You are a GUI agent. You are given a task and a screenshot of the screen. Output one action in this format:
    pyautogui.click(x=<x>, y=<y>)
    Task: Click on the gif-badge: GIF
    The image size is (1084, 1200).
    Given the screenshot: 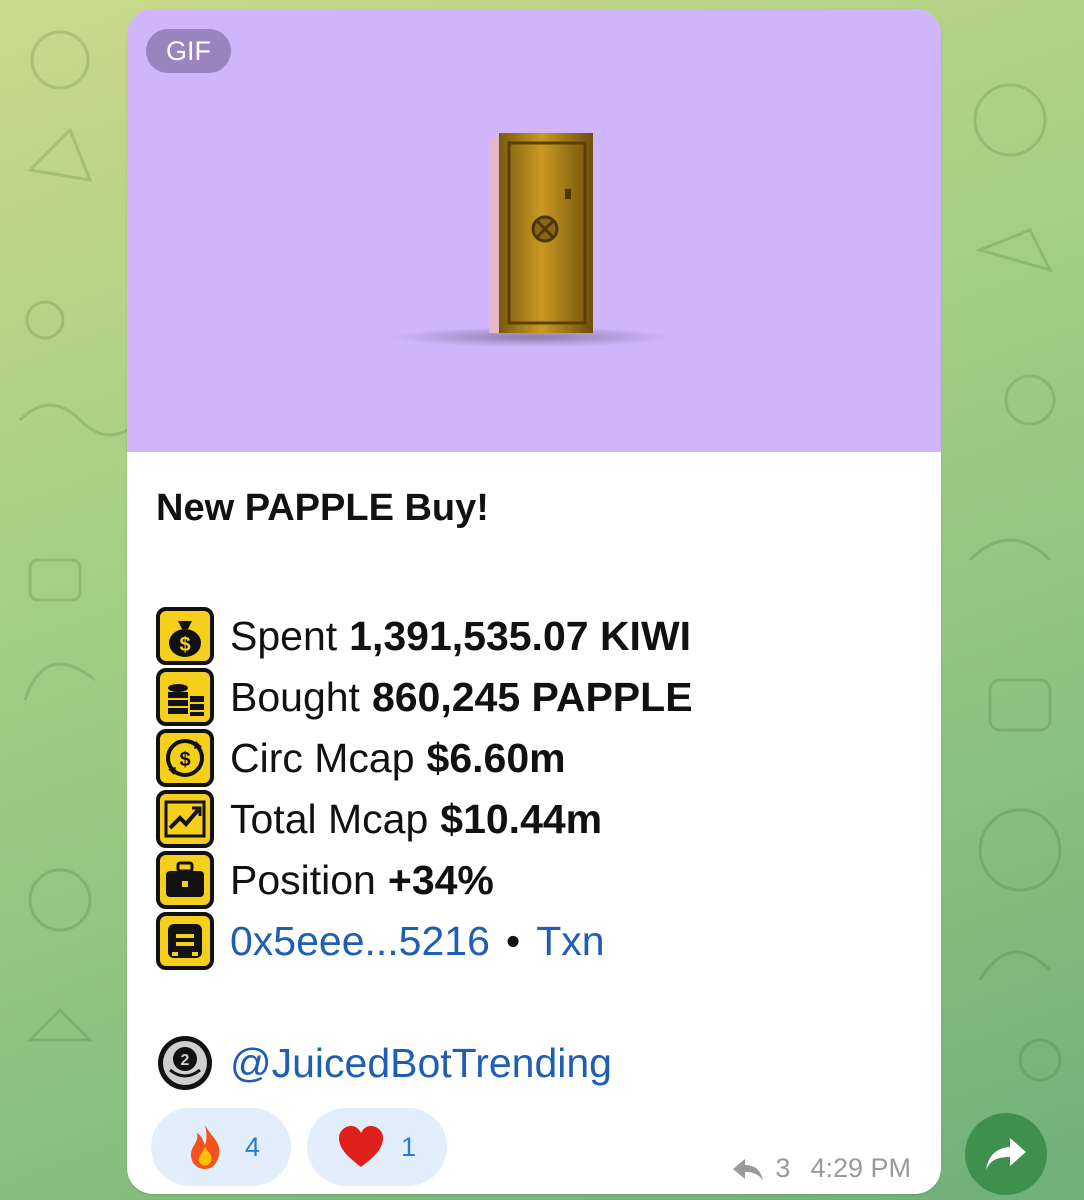 What is the action you would take?
    pyautogui.click(x=188, y=51)
    